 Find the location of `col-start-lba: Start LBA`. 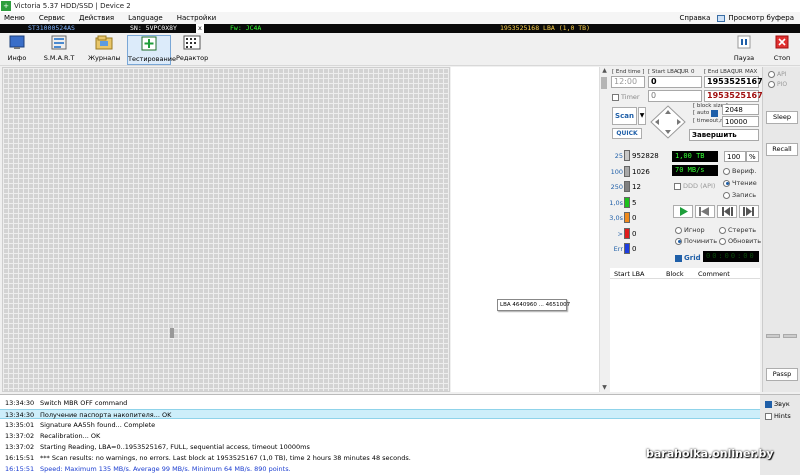

col-start-lba: Start LBA is located at coordinates (629, 274).